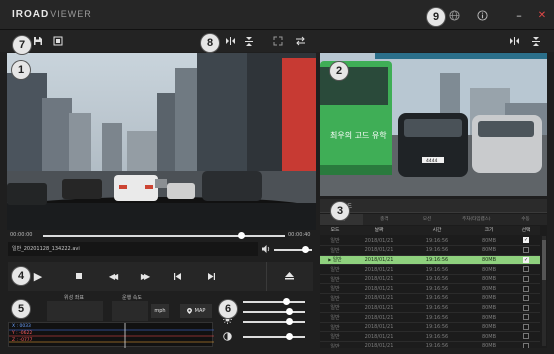 Image resolution: width=554 pixels, height=354 pixels. I want to click on info-icon, so click(482, 15).